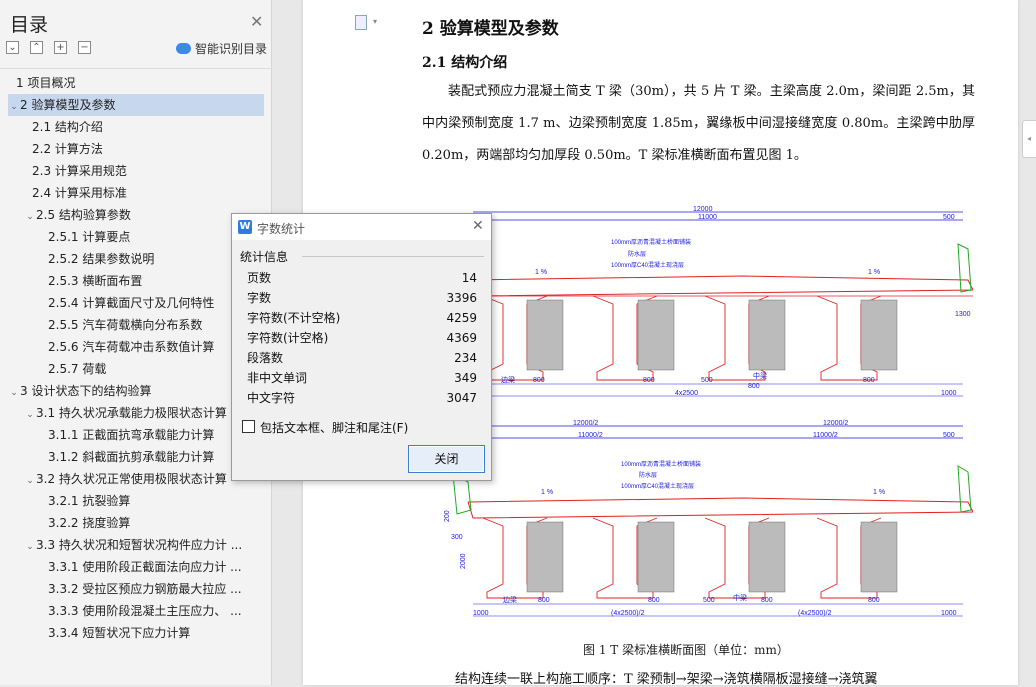 The image size is (1036, 687). I want to click on toc-item: 3.3.4 短暂状况下应力计算, so click(136, 633).